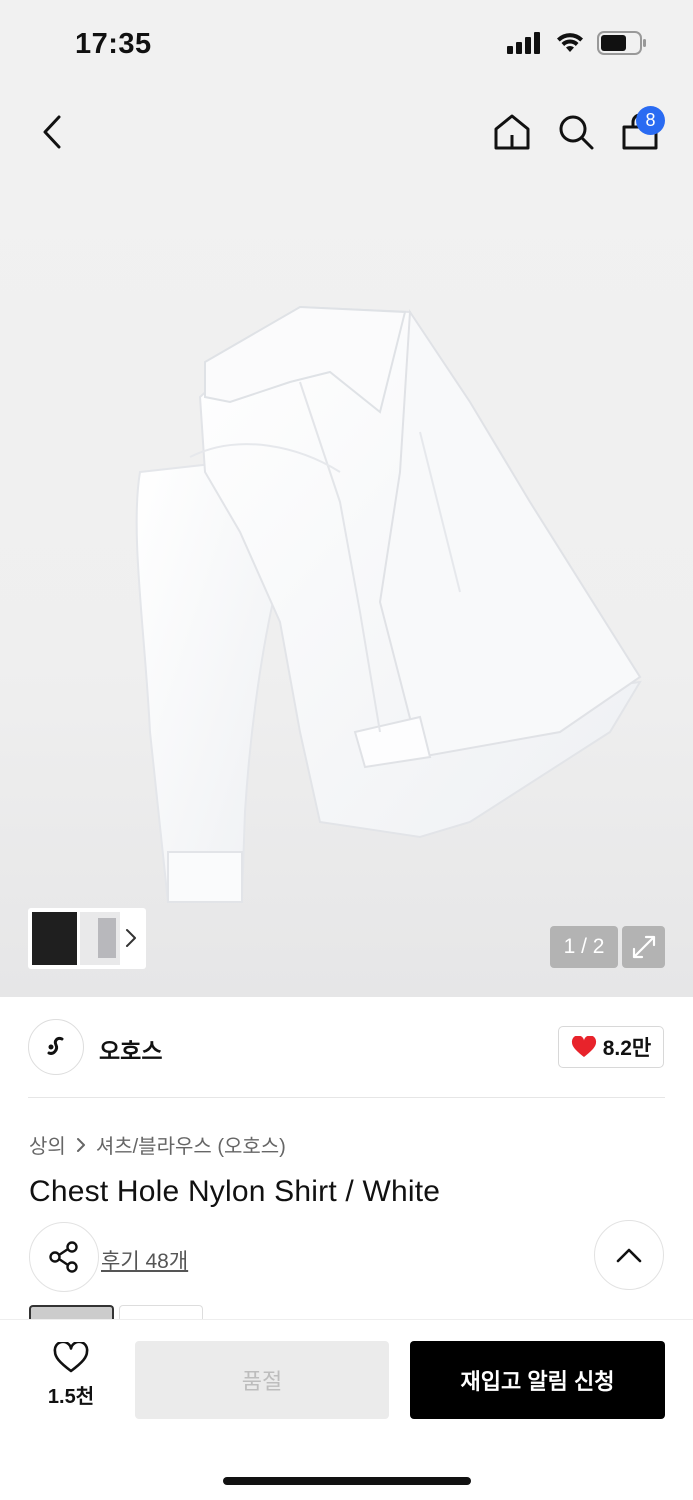 Image resolution: width=693 pixels, height=1500 pixels. I want to click on wifi-icon, so click(570, 42).